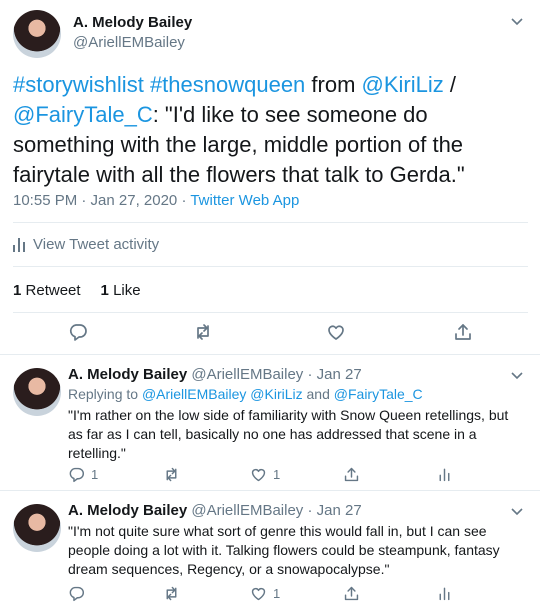 Image resolution: width=540 pixels, height=611 pixels. What do you see at coordinates (283, 476) in the screenshot?
I see `tweet-actions: 1 1` at bounding box center [283, 476].